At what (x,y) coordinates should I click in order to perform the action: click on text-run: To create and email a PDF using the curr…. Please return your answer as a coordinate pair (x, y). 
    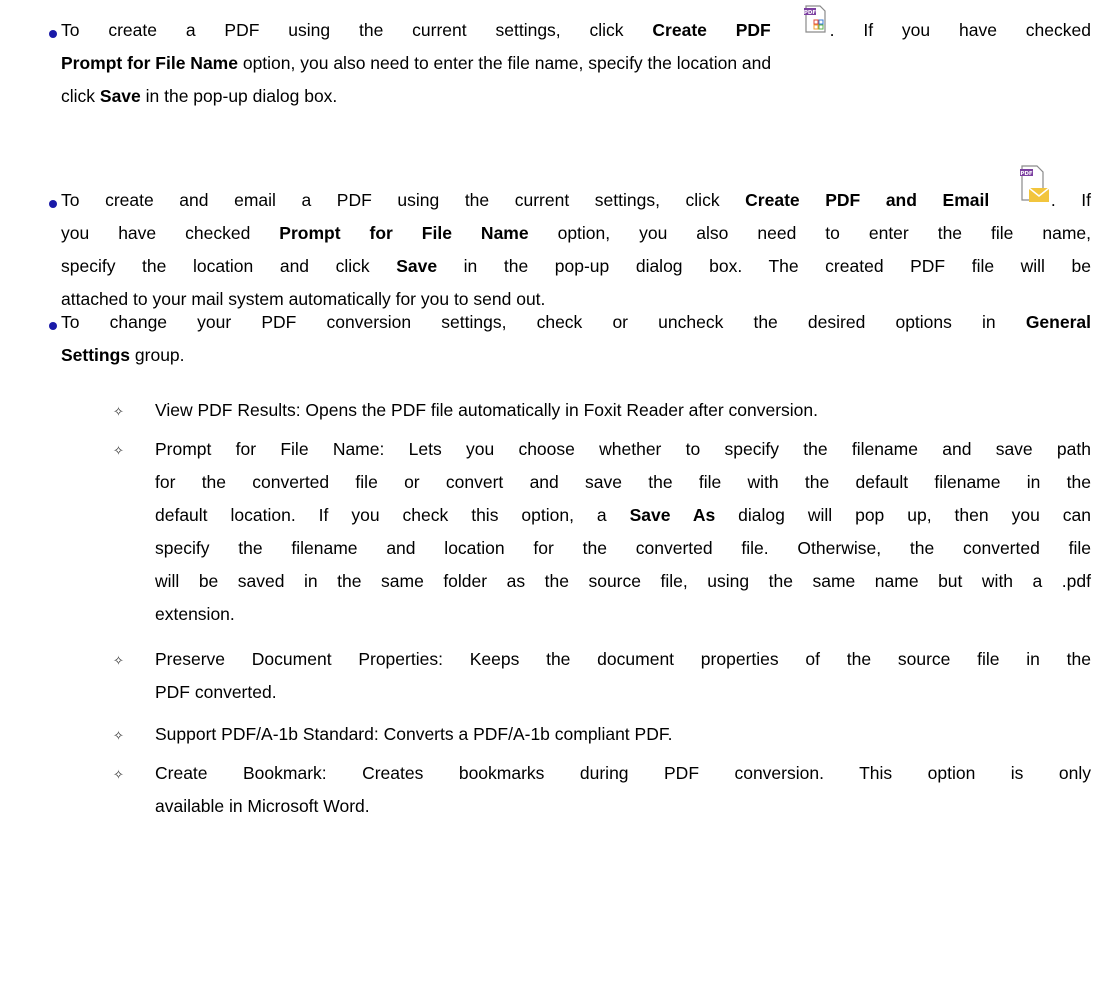
    Looking at the image, I should click on (403, 200).